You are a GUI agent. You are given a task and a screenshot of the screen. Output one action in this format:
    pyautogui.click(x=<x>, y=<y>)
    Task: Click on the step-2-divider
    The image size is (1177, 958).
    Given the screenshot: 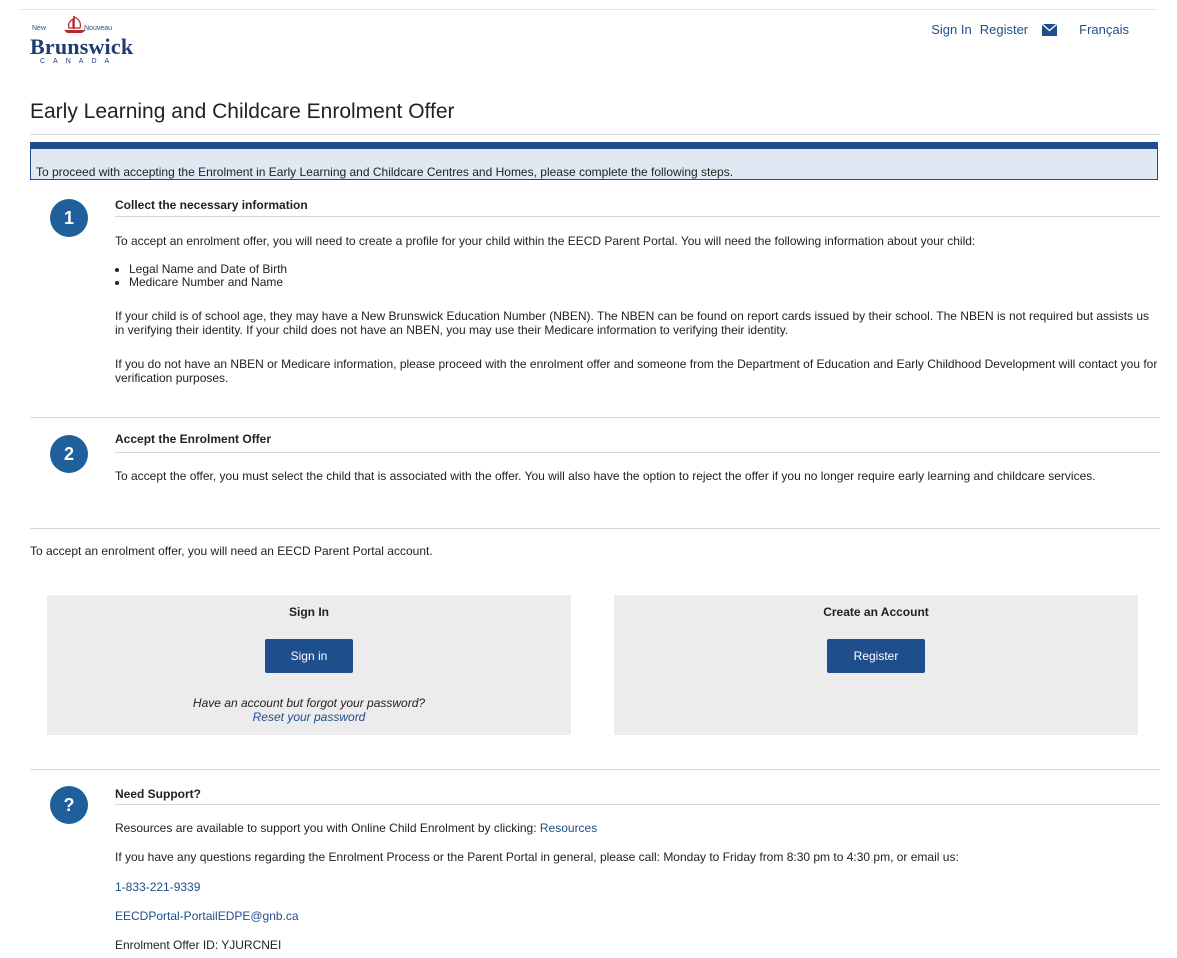 What is the action you would take?
    pyautogui.click(x=637, y=452)
    